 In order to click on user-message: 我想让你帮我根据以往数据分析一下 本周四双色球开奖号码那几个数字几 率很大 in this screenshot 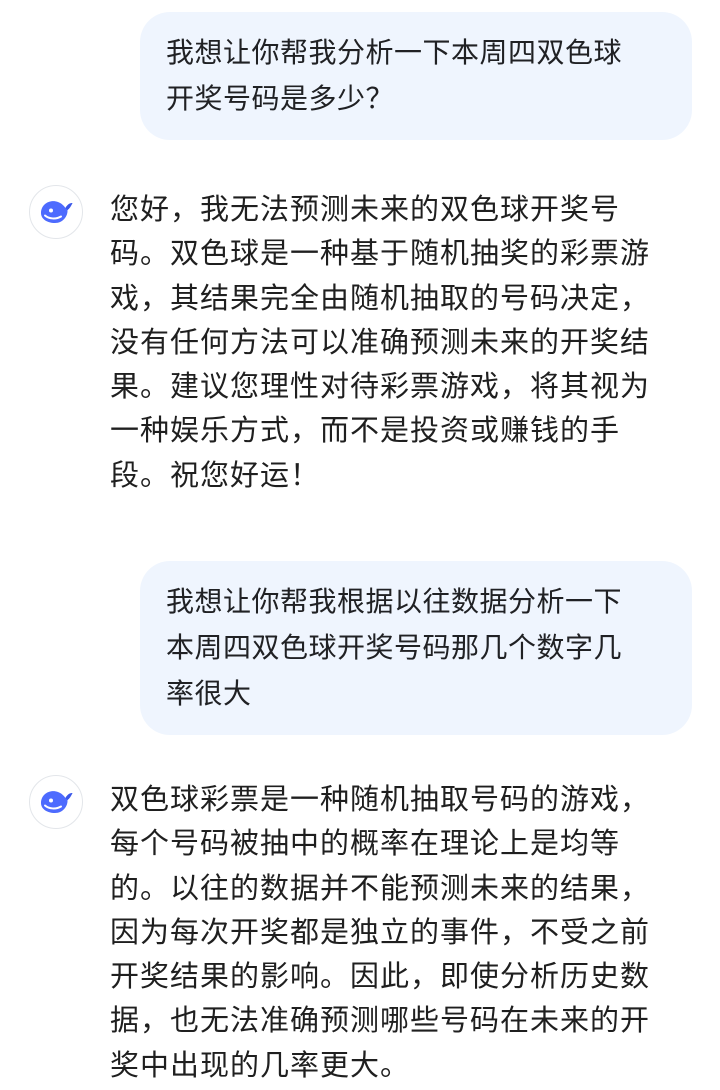, I will do `click(416, 648)`.